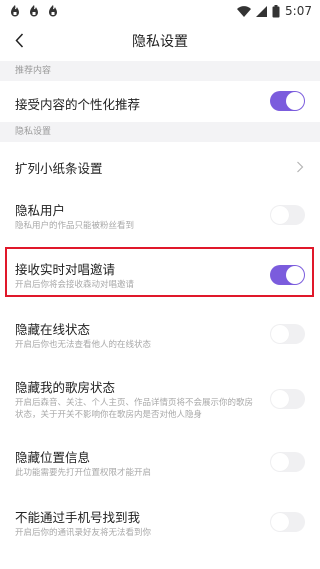  What do you see at coordinates (244, 11) in the screenshot?
I see `wifi-icon` at bounding box center [244, 11].